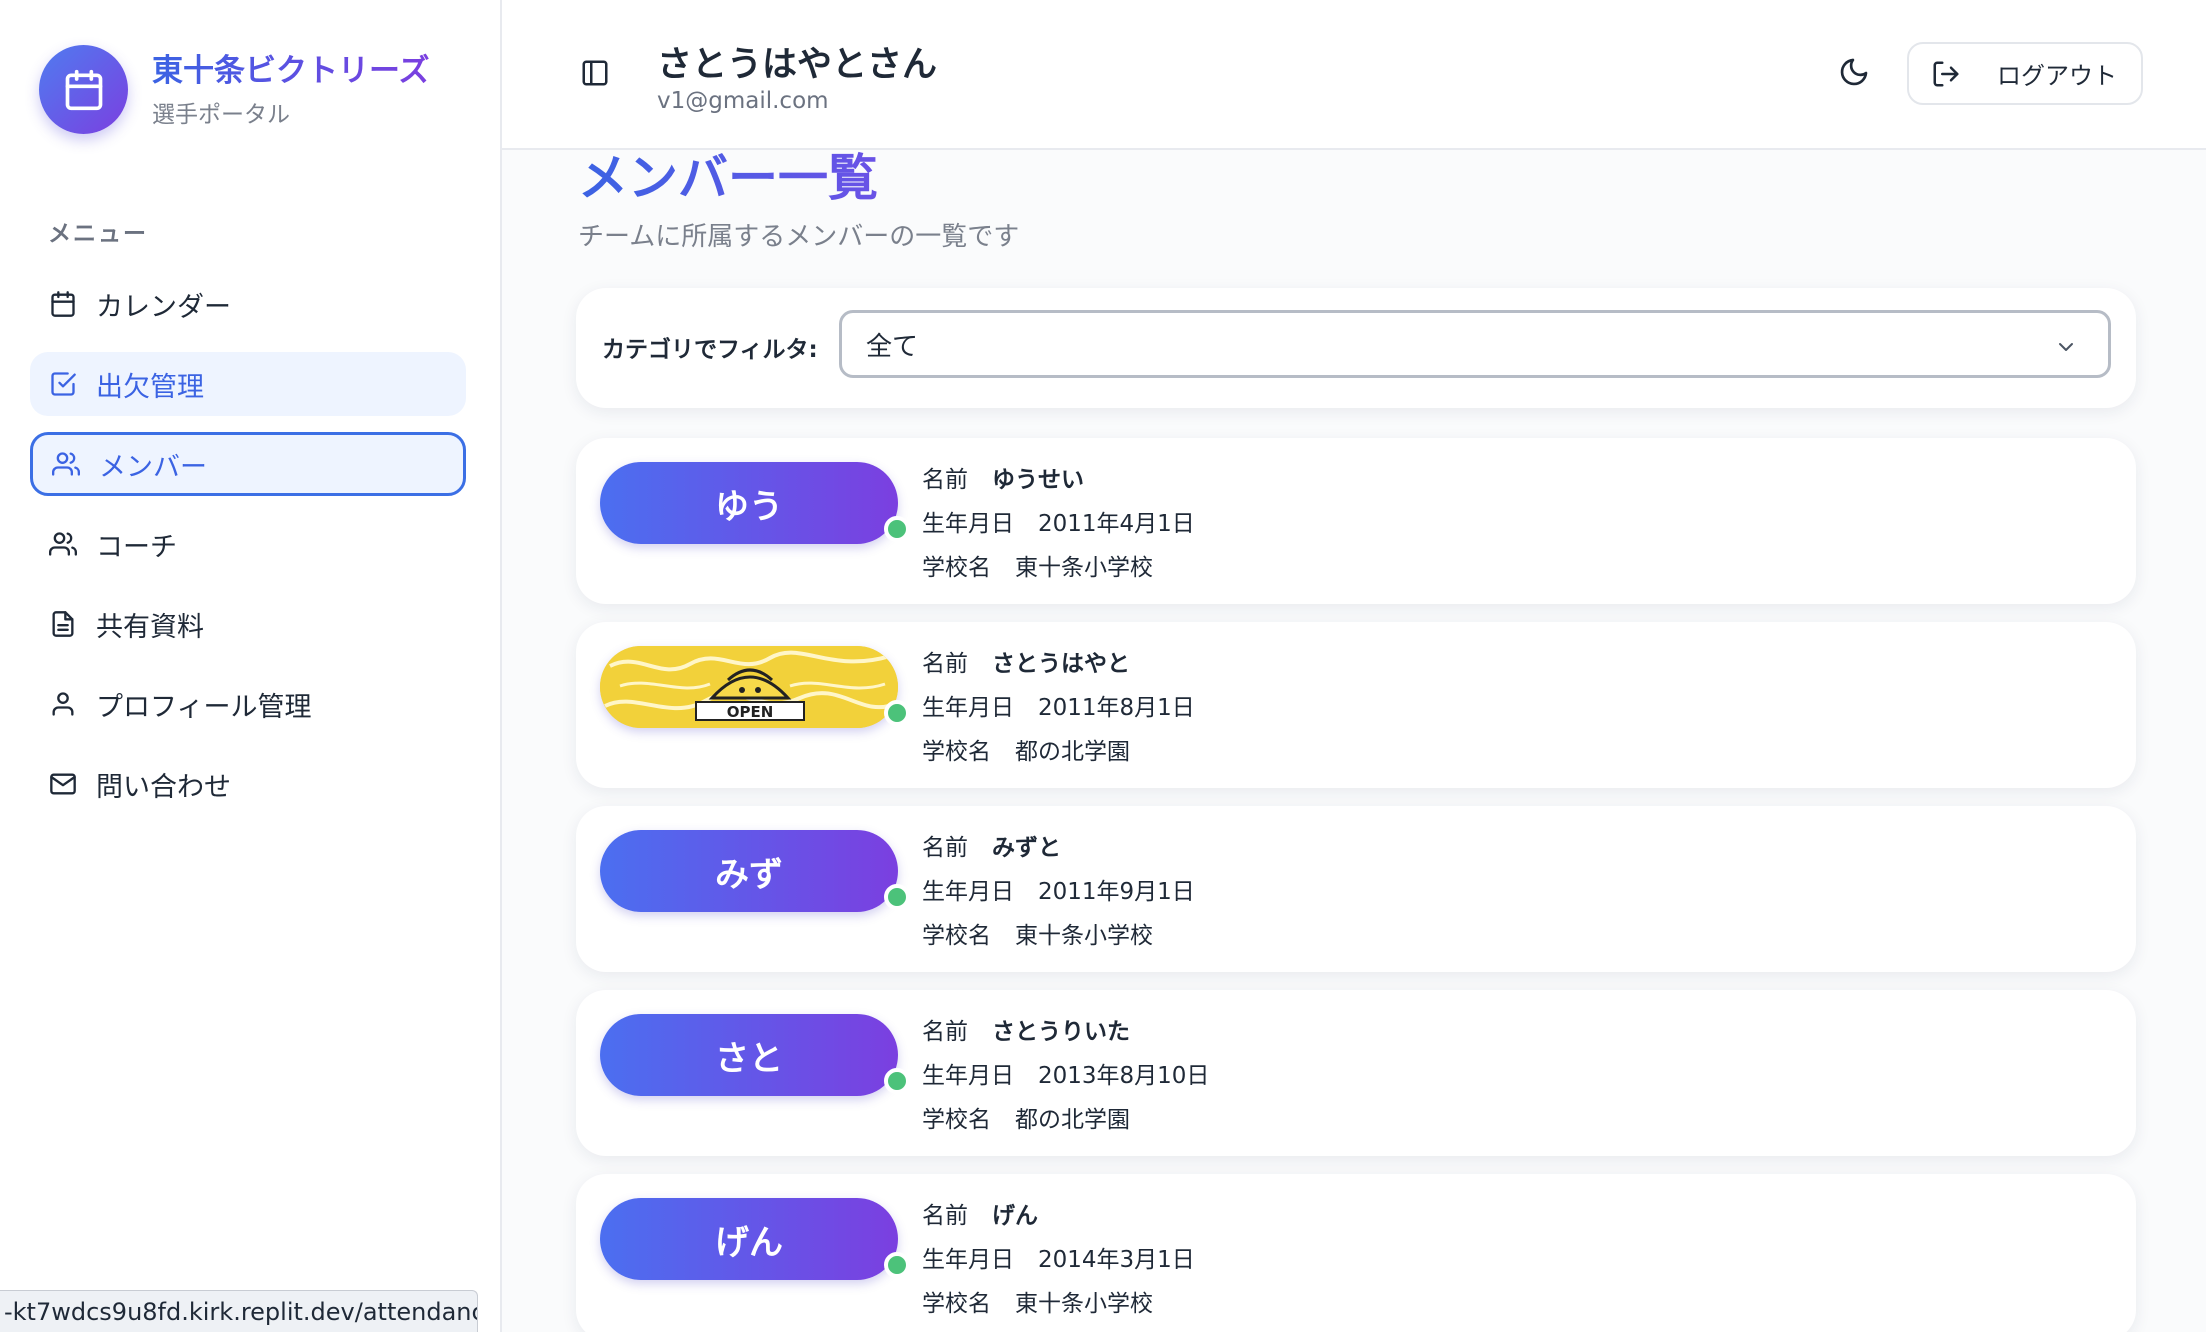 The height and width of the screenshot is (1332, 2206). I want to click on member-birthday: 2011年9月1日, so click(1116, 892).